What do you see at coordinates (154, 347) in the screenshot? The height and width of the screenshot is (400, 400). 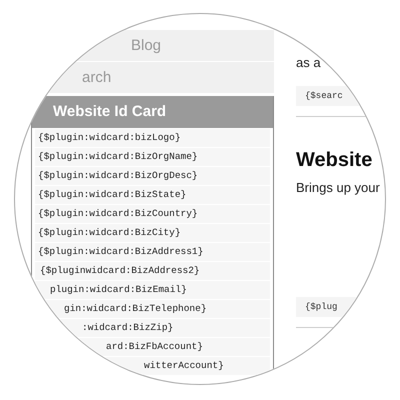 I see `tag-code: ard:BizFbAccount}` at bounding box center [154, 347].